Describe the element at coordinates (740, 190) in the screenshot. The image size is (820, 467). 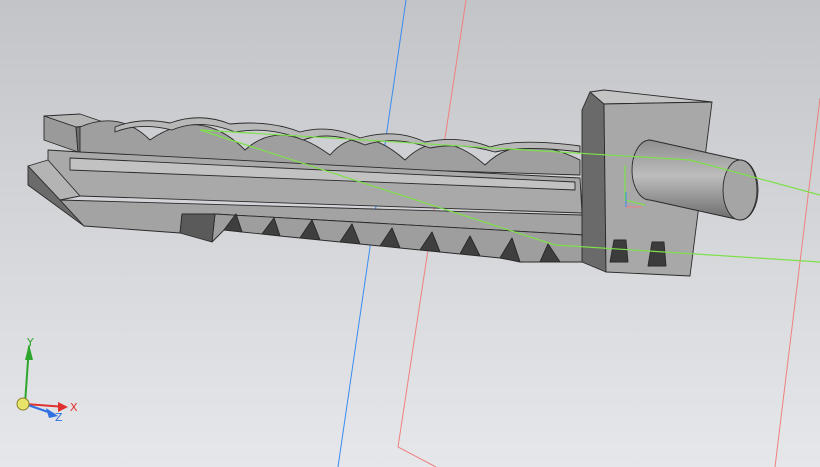
I see `cylinder-end-cap` at that location.